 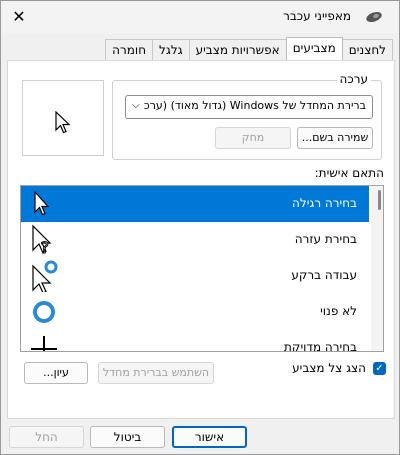 What do you see at coordinates (129, 49) in the screenshot?
I see `tab-hardware: חומרה` at bounding box center [129, 49].